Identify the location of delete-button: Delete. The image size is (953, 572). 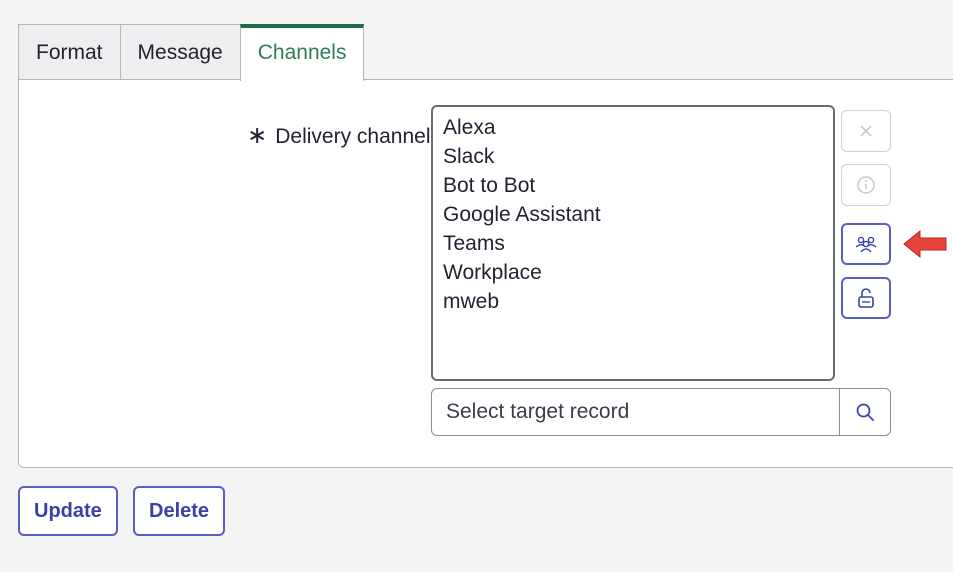
(179, 511).